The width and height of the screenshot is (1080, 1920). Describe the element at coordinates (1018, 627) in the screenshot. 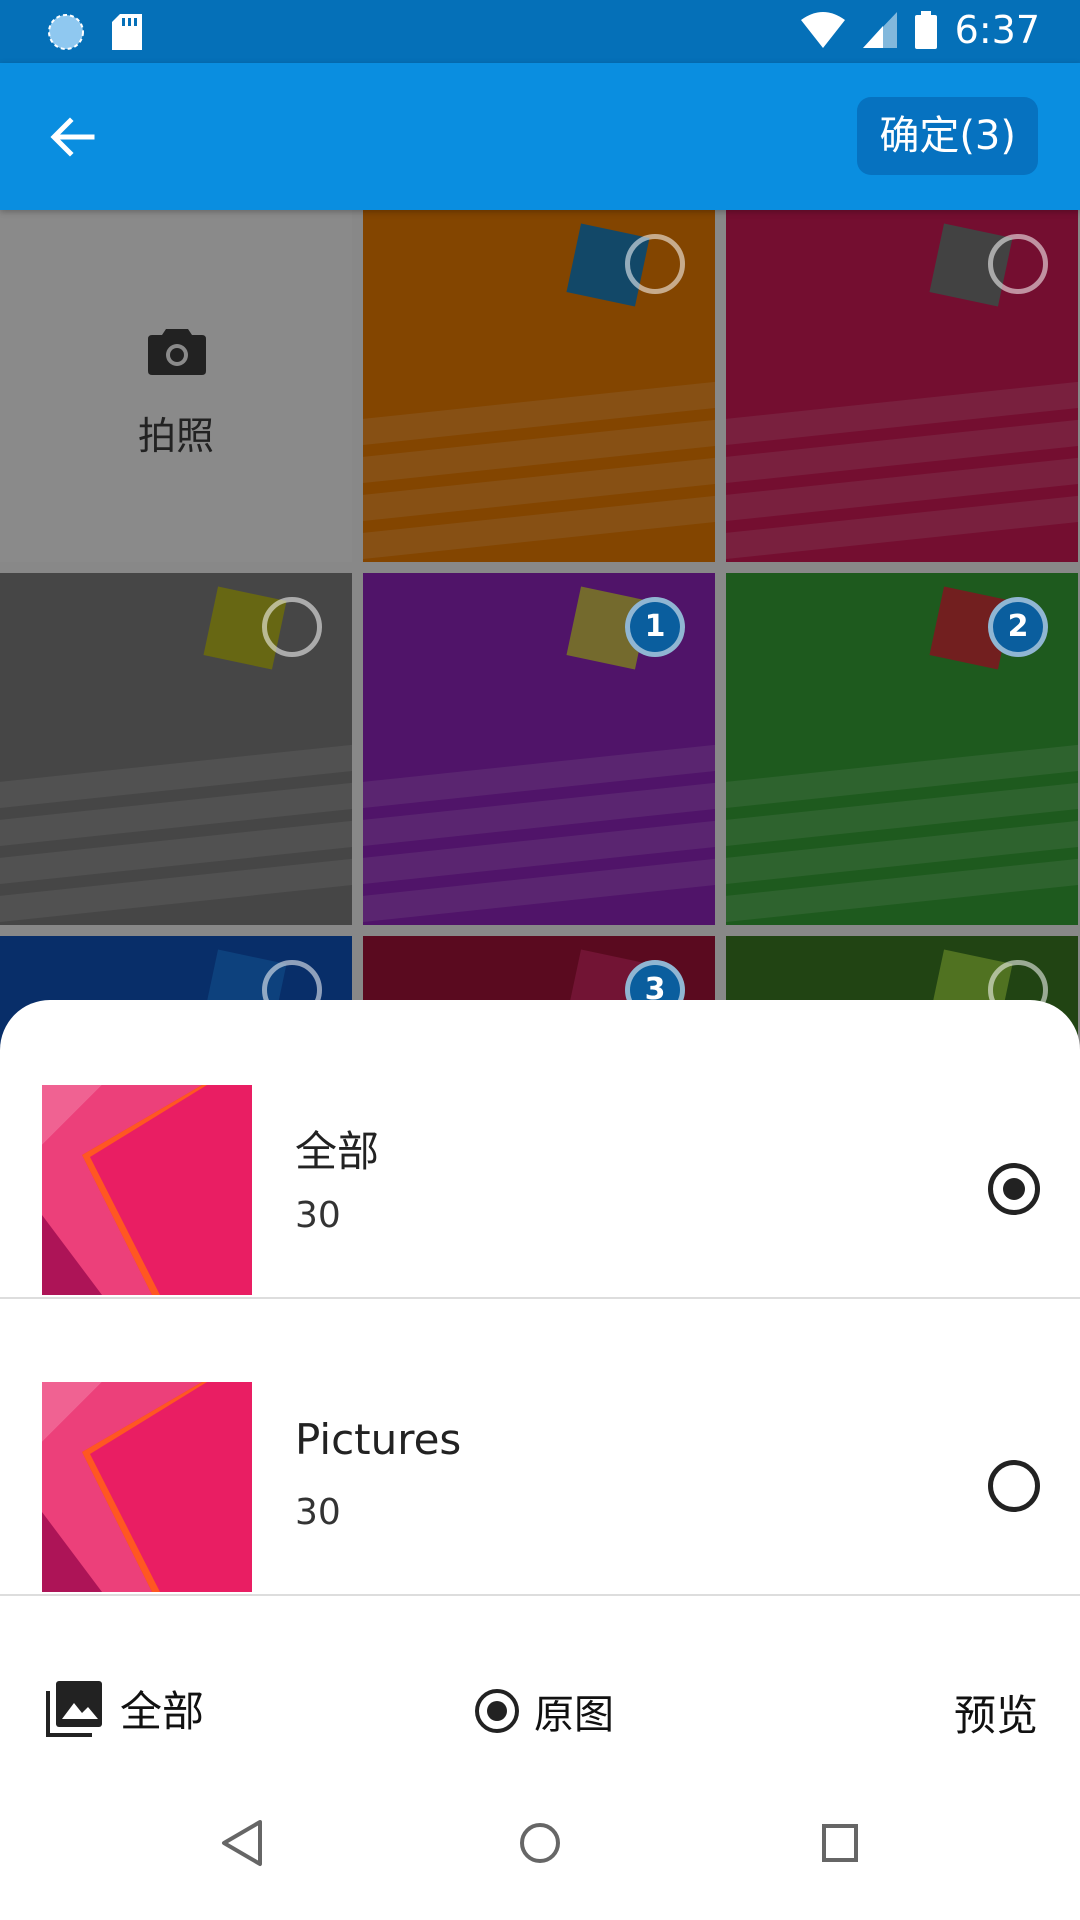

I see `selection-badge: 2` at that location.